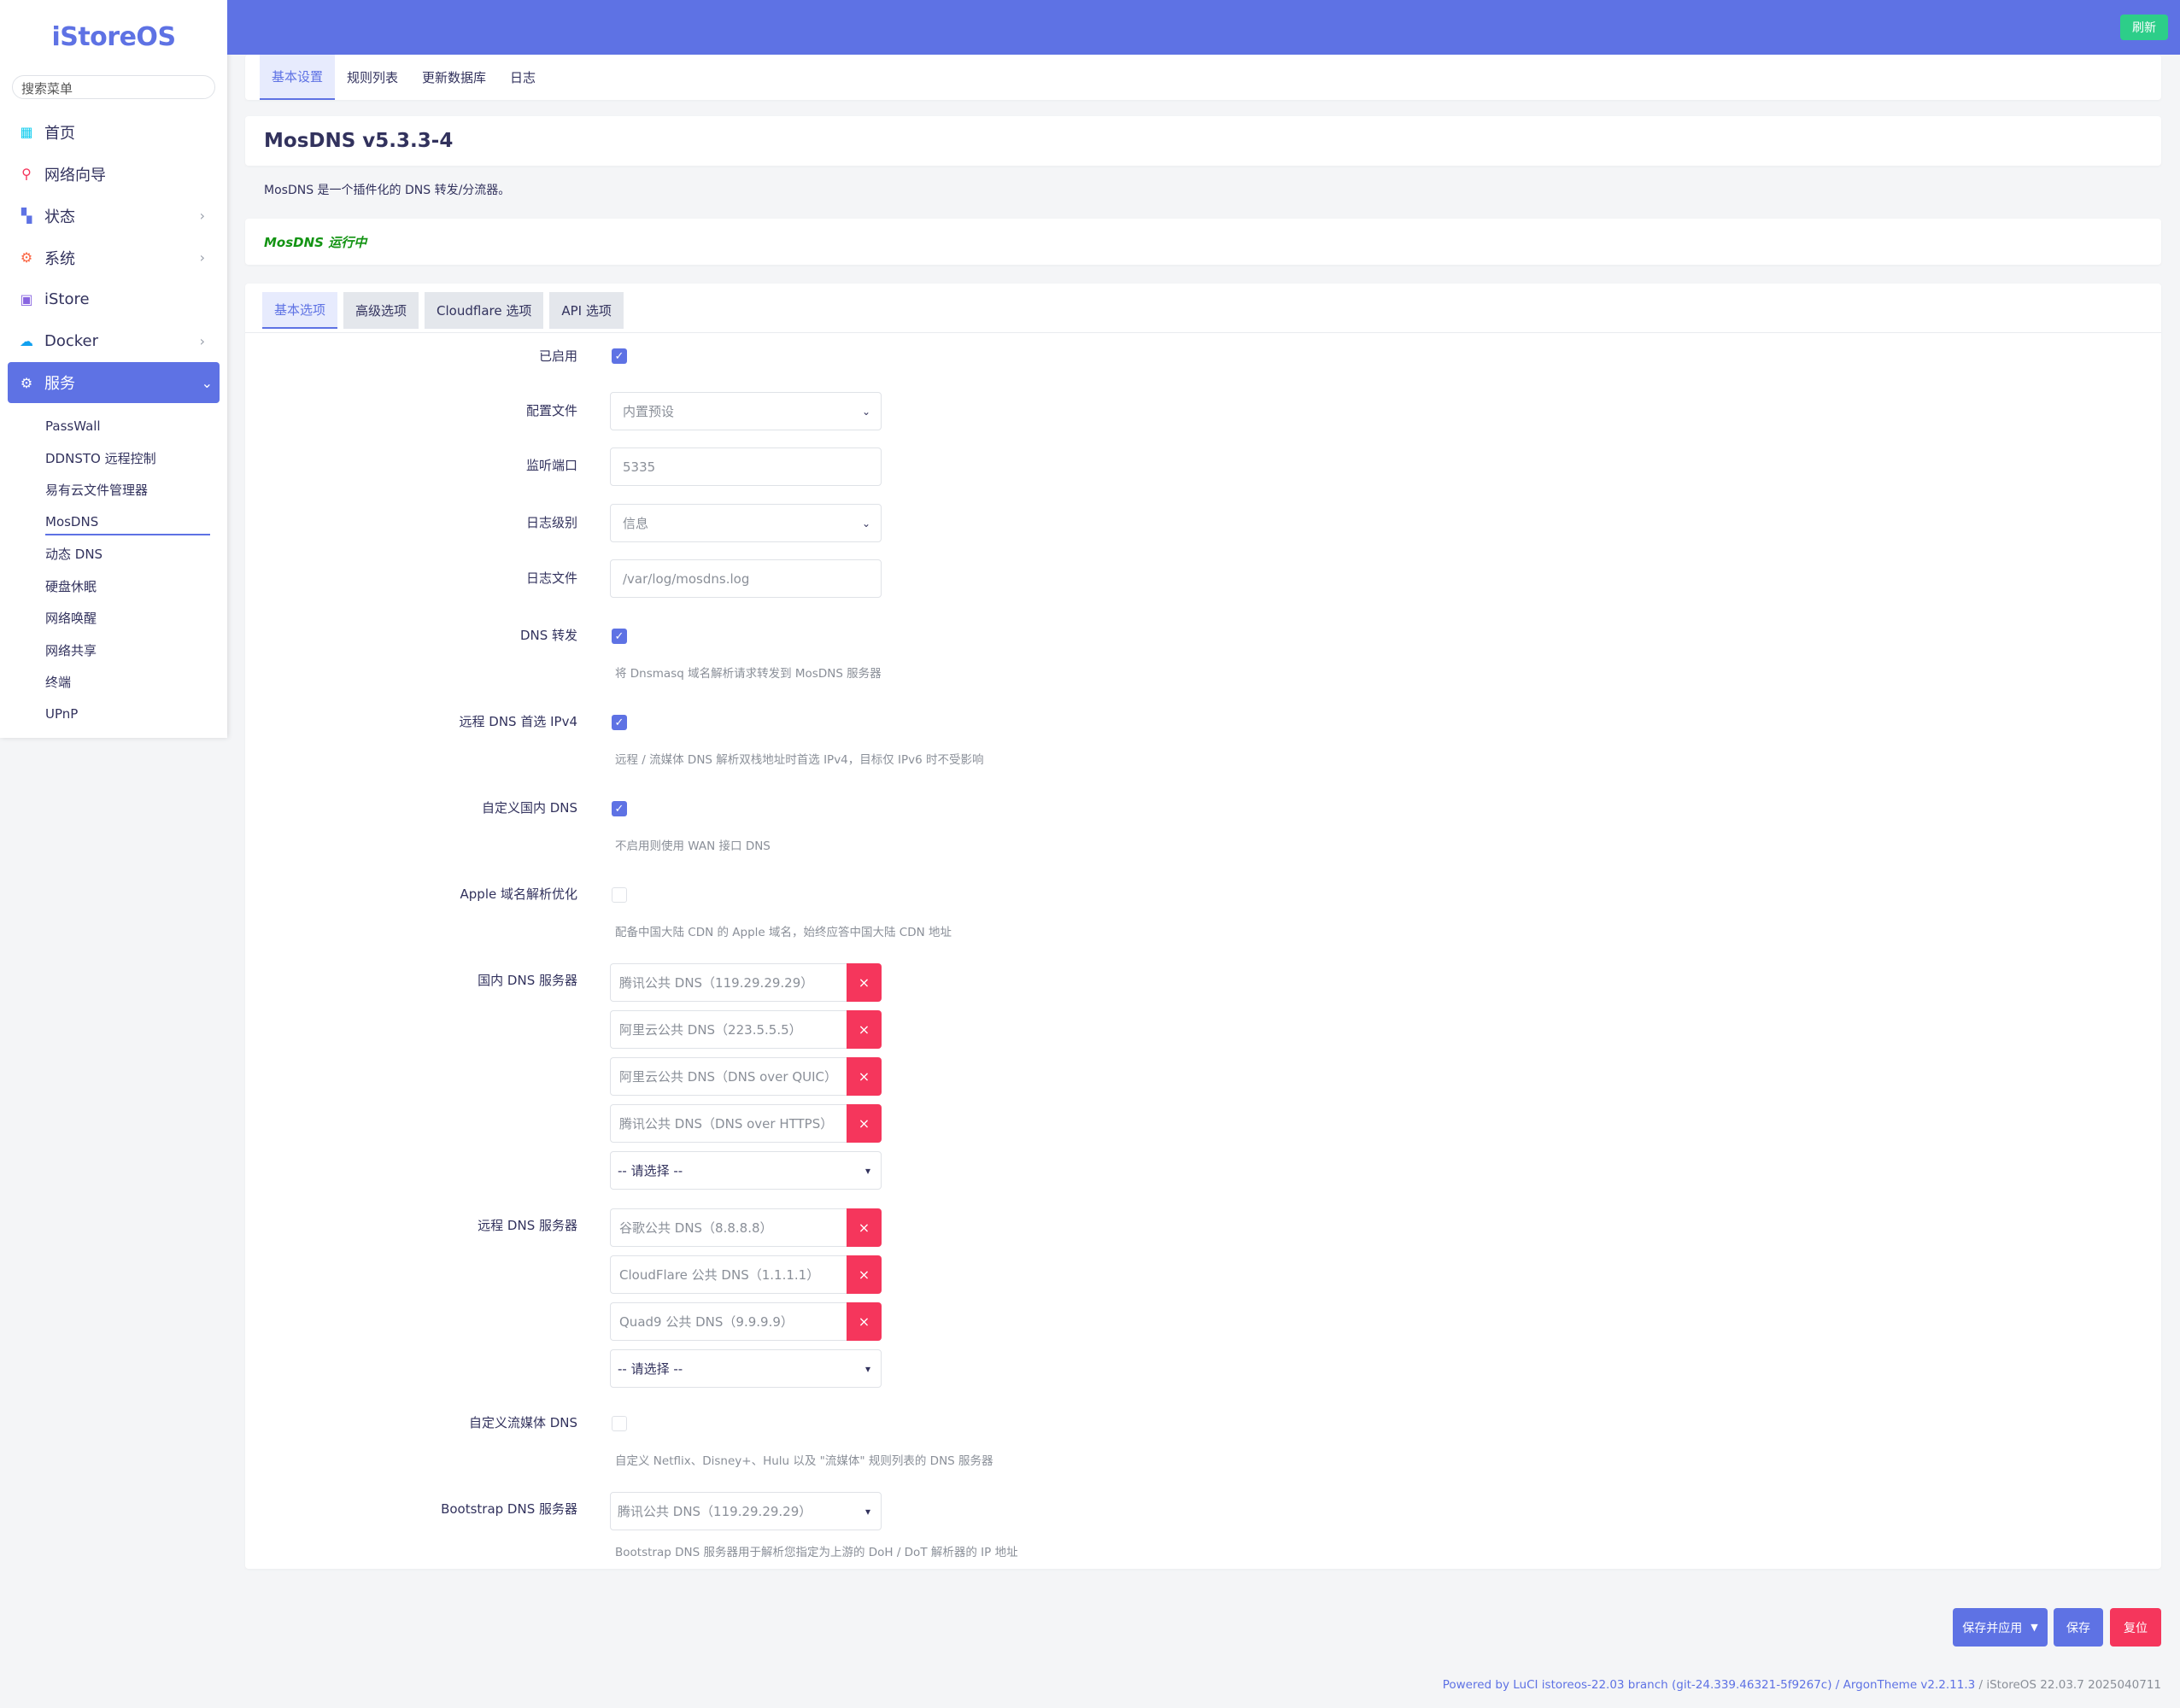  I want to click on sidebar-item-system: ⚙ 系统 ›, so click(113, 257).